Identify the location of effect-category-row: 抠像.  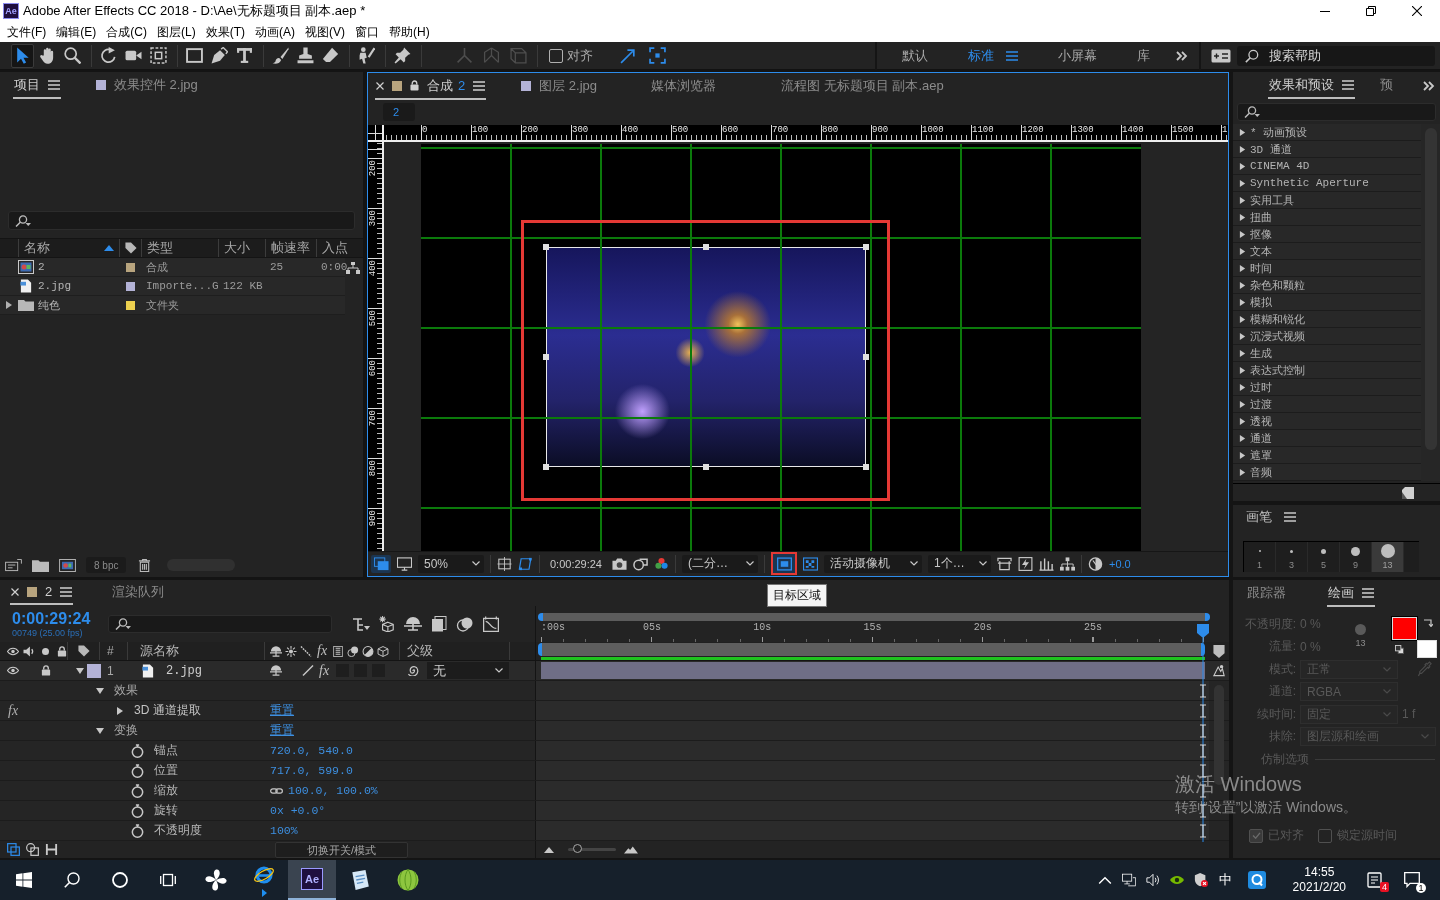
(1327, 234).